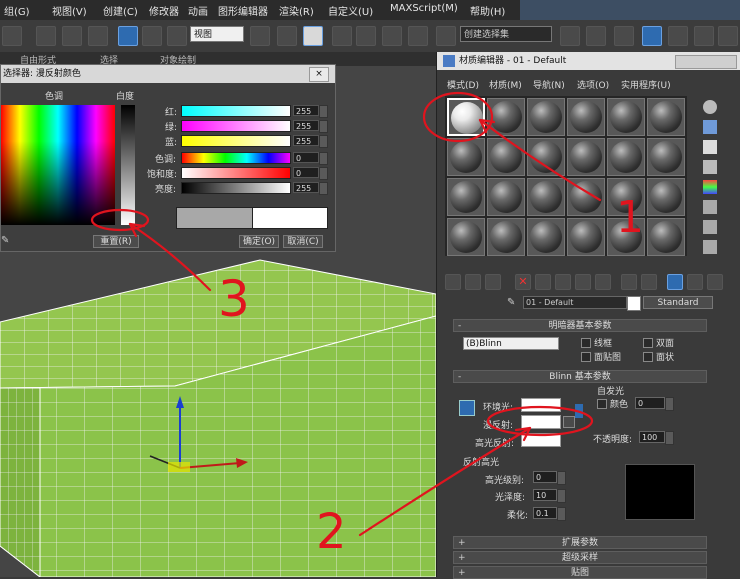 The height and width of the screenshot is (579, 740). Describe the element at coordinates (458, 117) in the screenshot. I see `annotation-circle-sphere` at that location.